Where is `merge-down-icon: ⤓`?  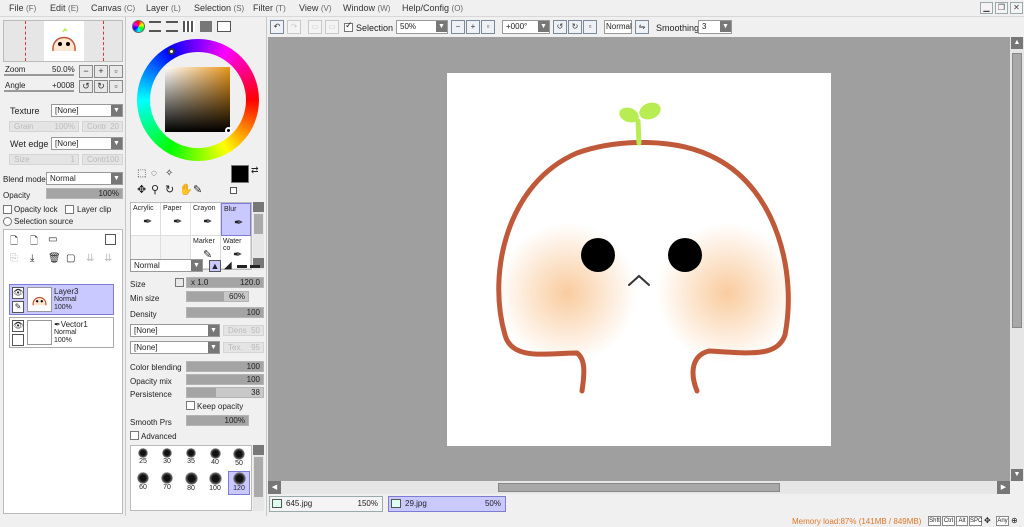 merge-down-icon: ⤓ is located at coordinates (32, 258).